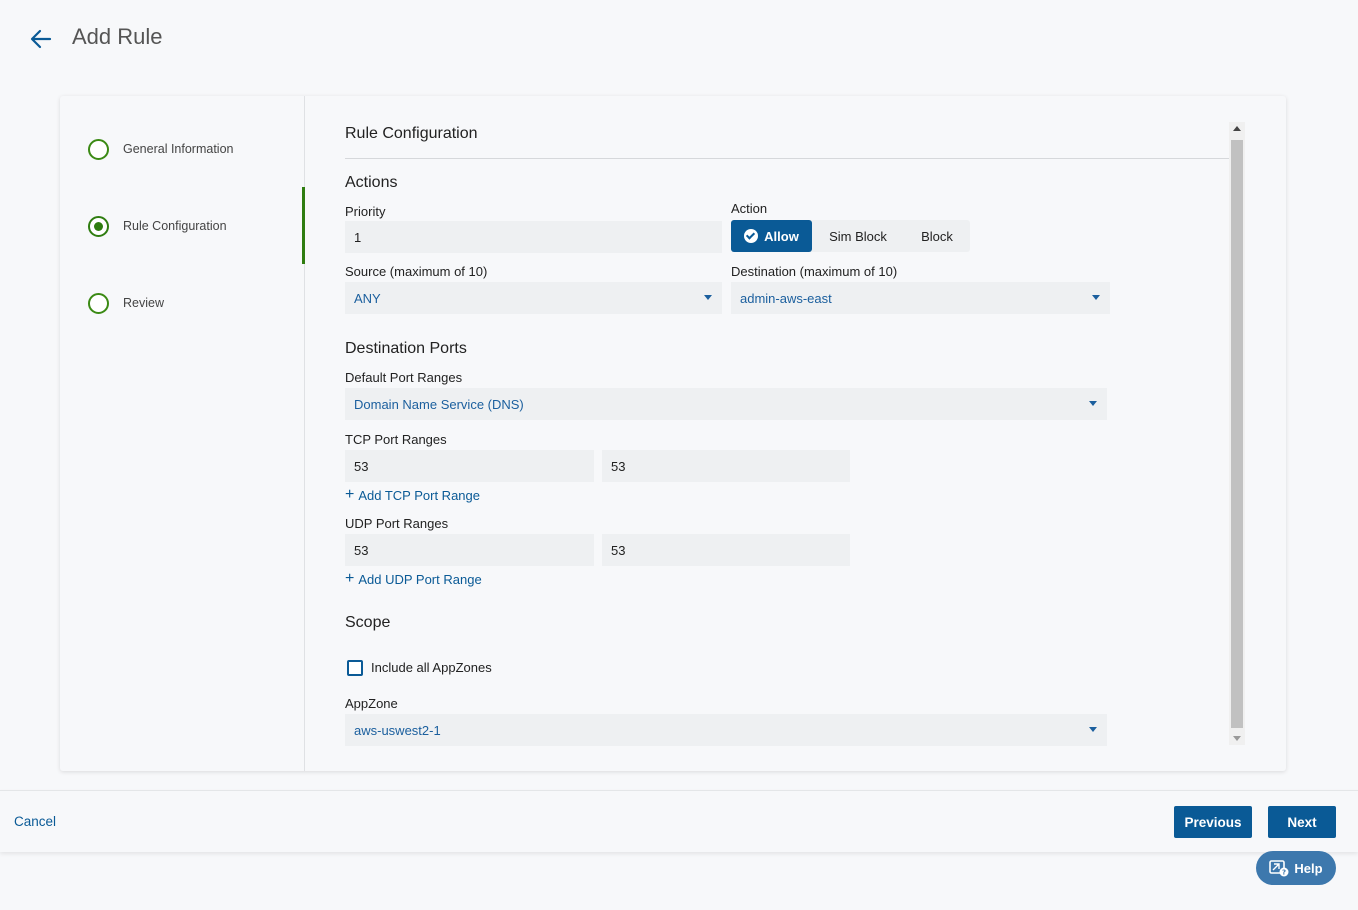 The image size is (1358, 910). Describe the element at coordinates (406, 348) in the screenshot. I see `destination-ports-heading: Destination Ports` at that location.